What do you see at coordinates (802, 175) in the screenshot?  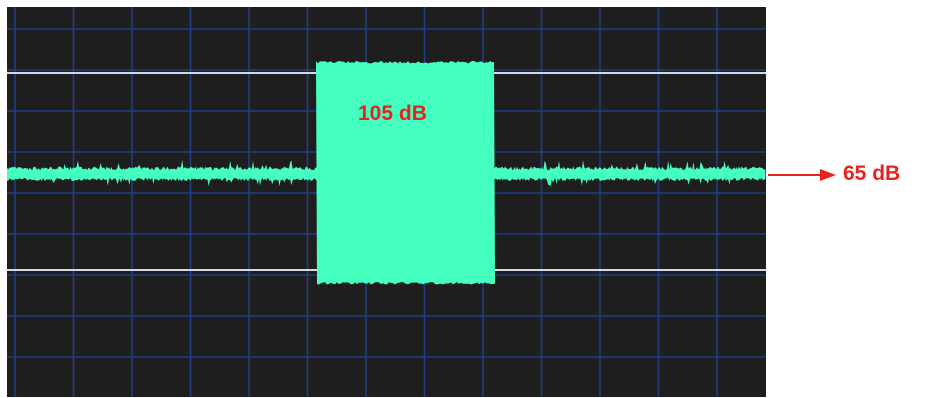 I see `arrow-right-icon` at bounding box center [802, 175].